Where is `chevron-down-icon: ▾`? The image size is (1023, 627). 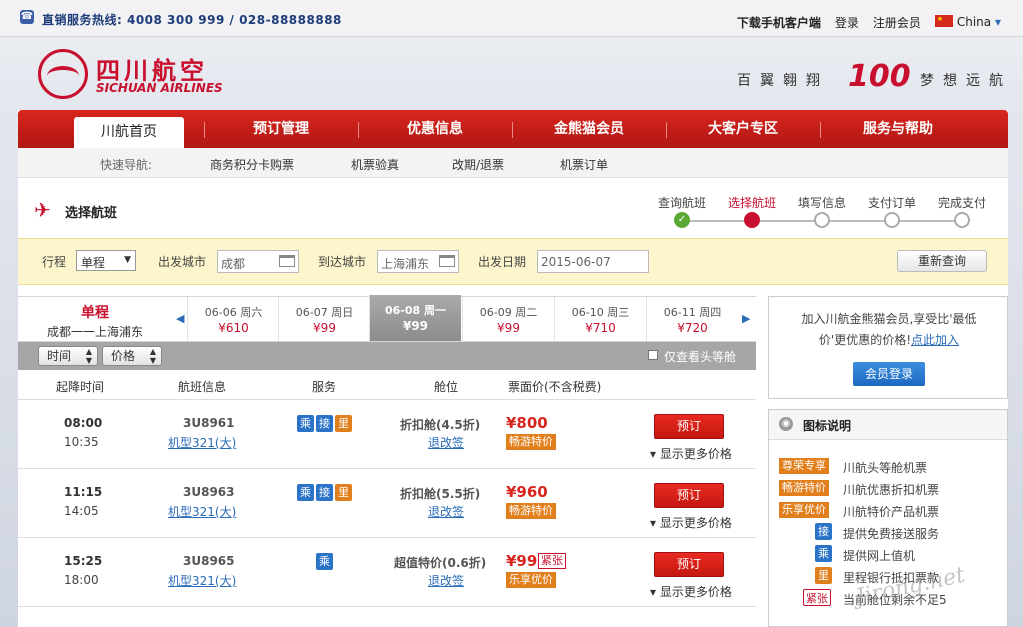 chevron-down-icon: ▾ is located at coordinates (997, 22).